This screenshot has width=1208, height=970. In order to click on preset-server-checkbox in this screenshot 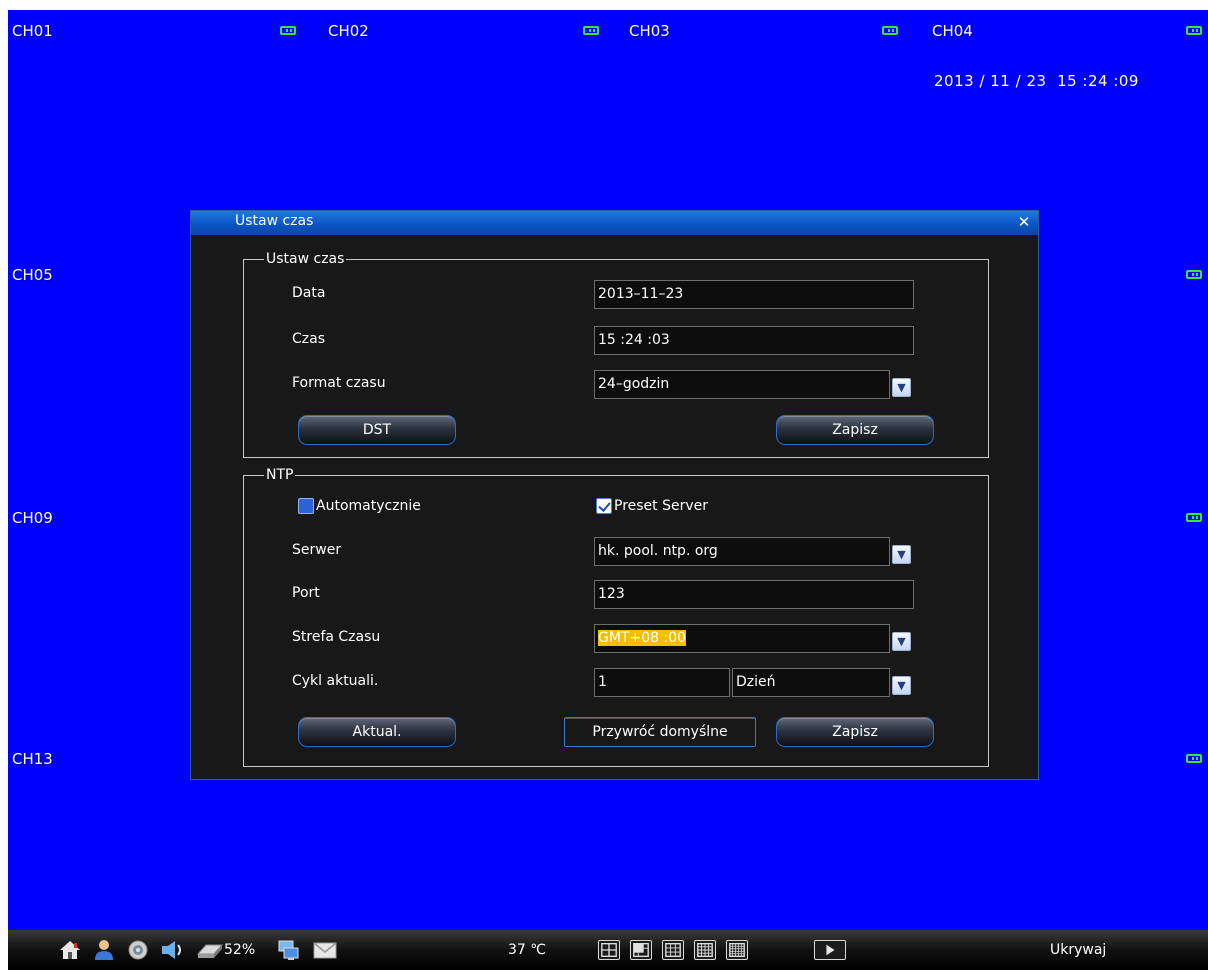, I will do `click(604, 506)`.